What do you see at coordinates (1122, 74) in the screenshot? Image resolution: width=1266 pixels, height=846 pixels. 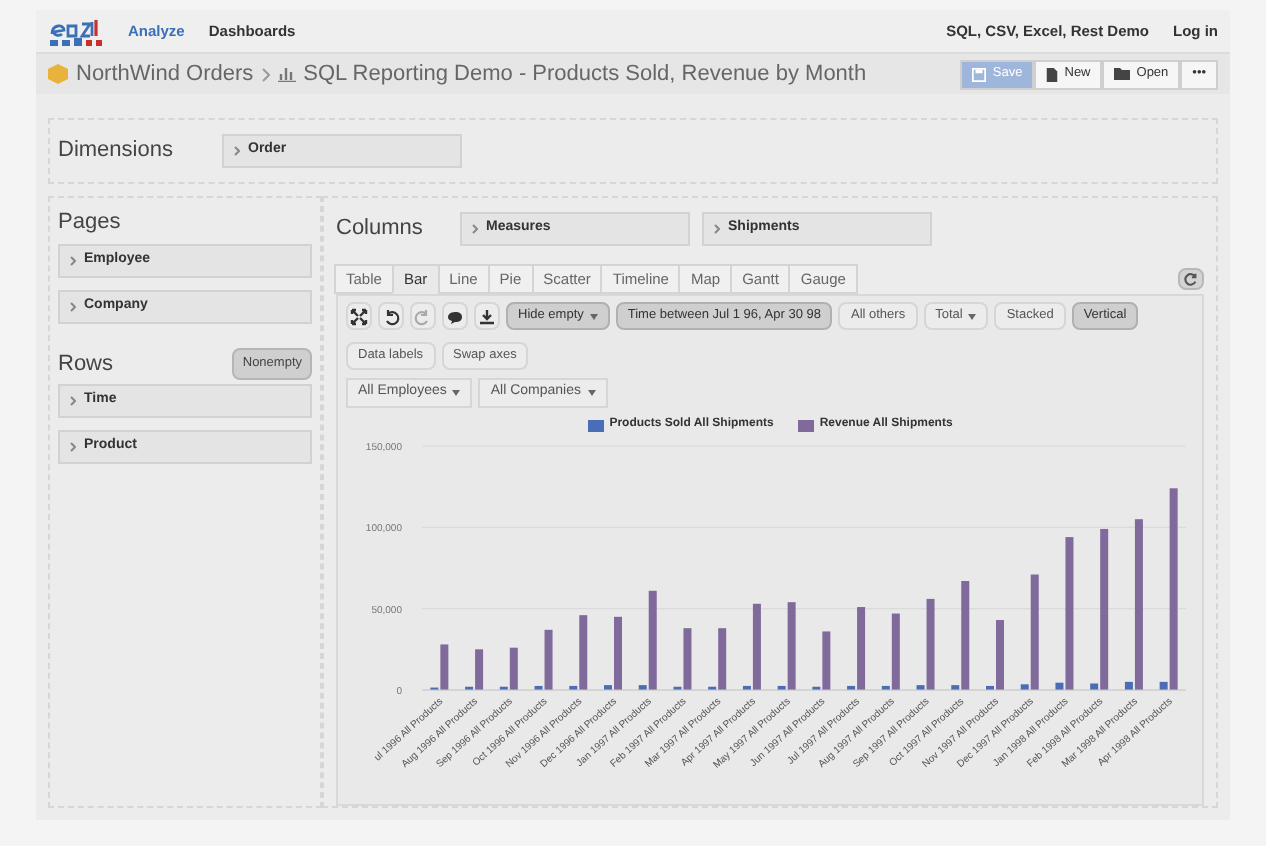 I see `folder-icon` at bounding box center [1122, 74].